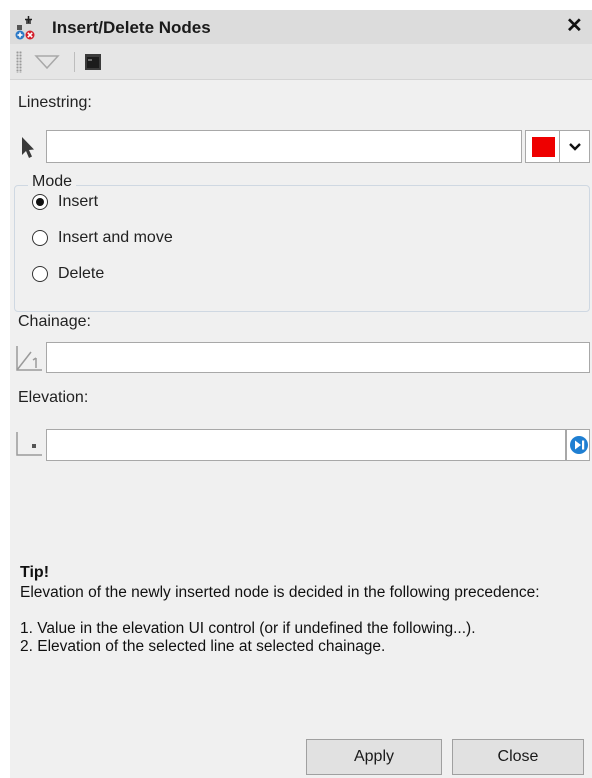  What do you see at coordinates (301, 27) in the screenshot?
I see `title-bar: Insert/Delete Nodes ✕` at bounding box center [301, 27].